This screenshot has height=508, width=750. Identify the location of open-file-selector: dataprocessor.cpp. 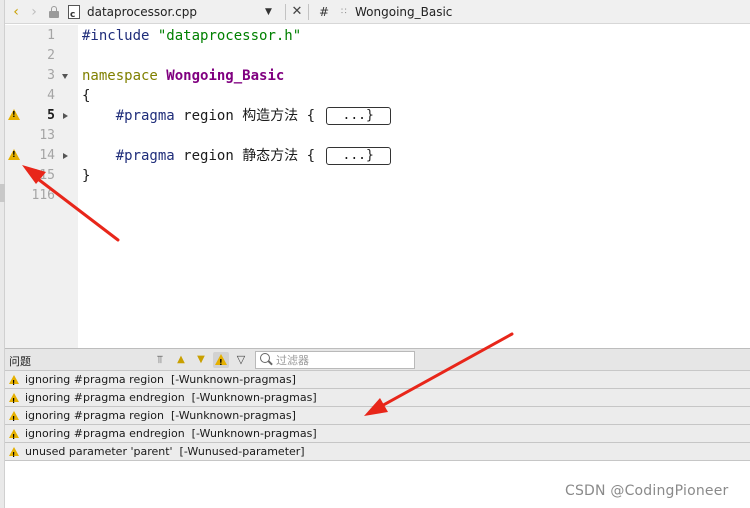
(176, 12).